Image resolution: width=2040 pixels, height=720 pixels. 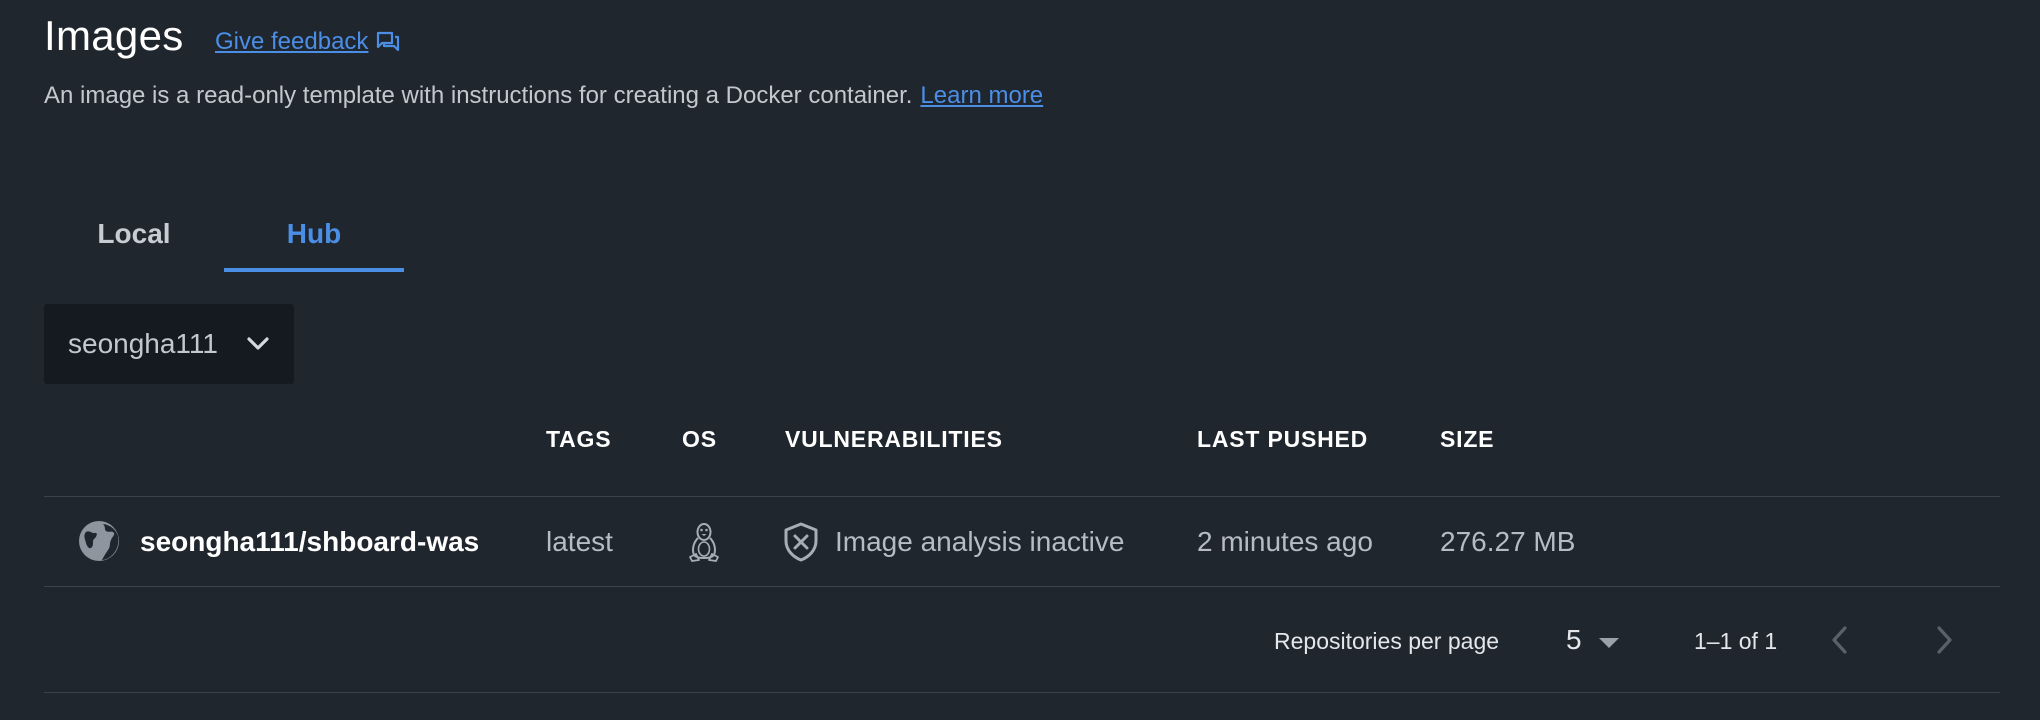 I want to click on table-header-divider, so click(x=1022, y=496).